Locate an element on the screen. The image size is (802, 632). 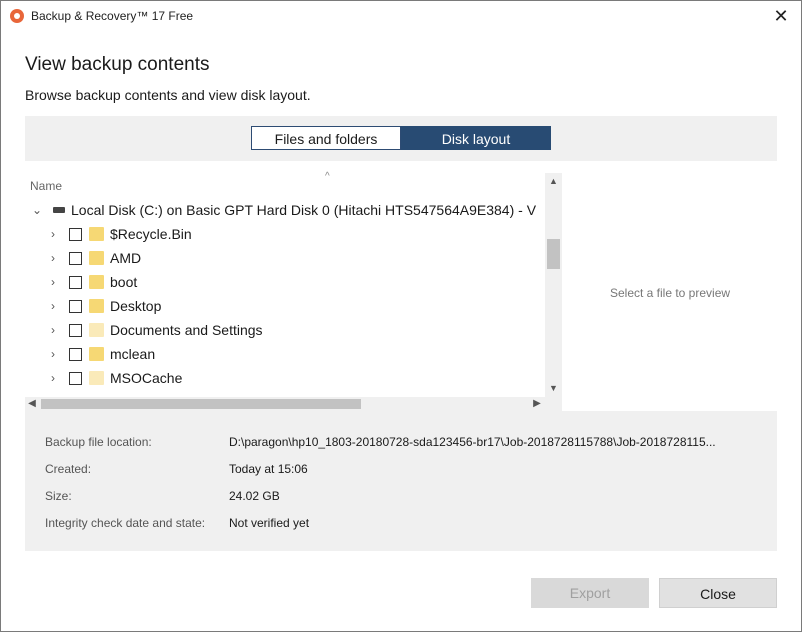
integrity-label: Integrity check date and state: is located at coordinates (125, 523).